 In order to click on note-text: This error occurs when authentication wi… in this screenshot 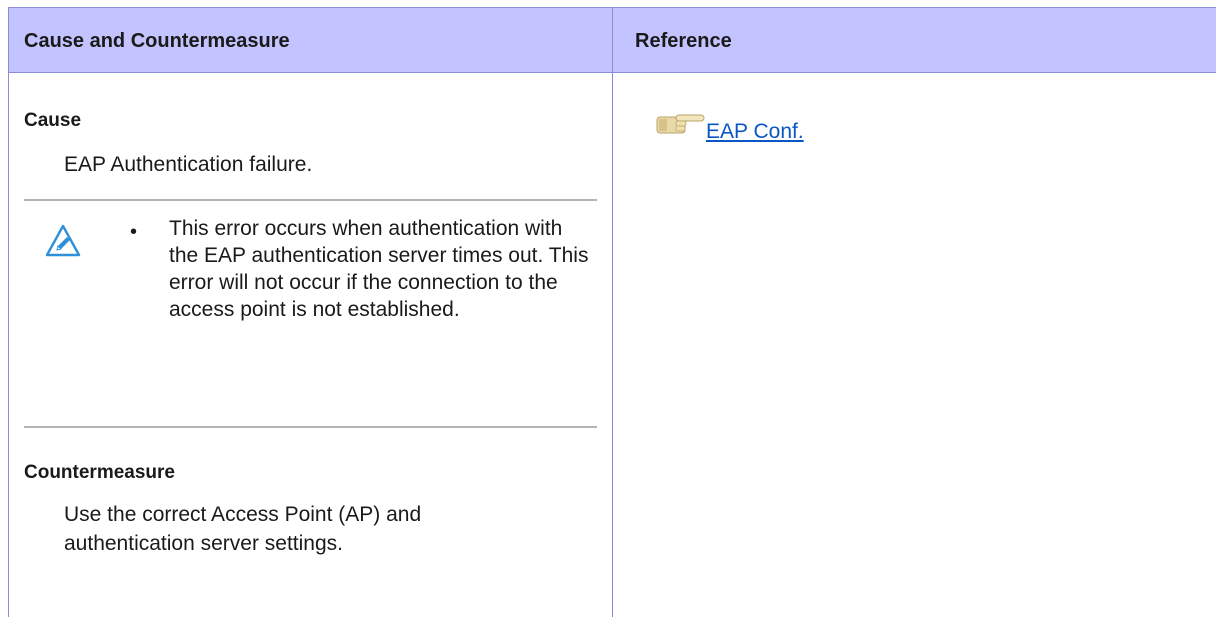, I will do `click(379, 269)`.